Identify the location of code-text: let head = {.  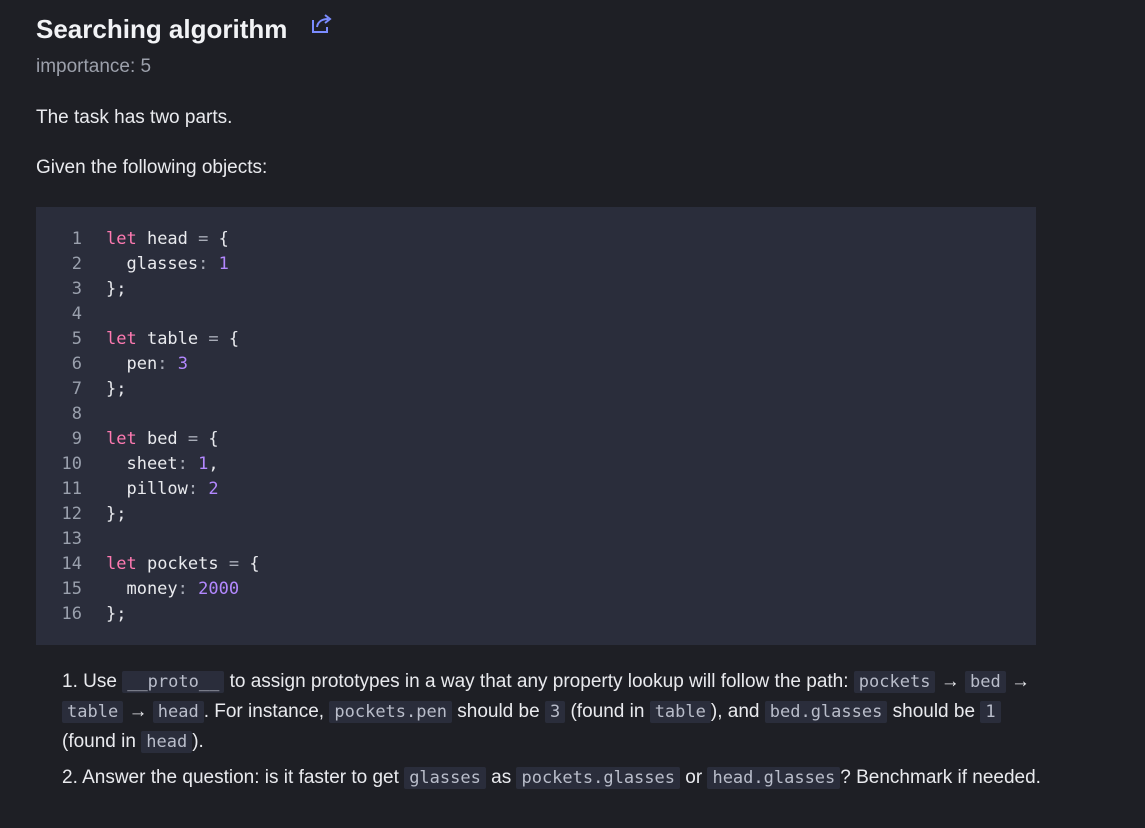
(155, 239).